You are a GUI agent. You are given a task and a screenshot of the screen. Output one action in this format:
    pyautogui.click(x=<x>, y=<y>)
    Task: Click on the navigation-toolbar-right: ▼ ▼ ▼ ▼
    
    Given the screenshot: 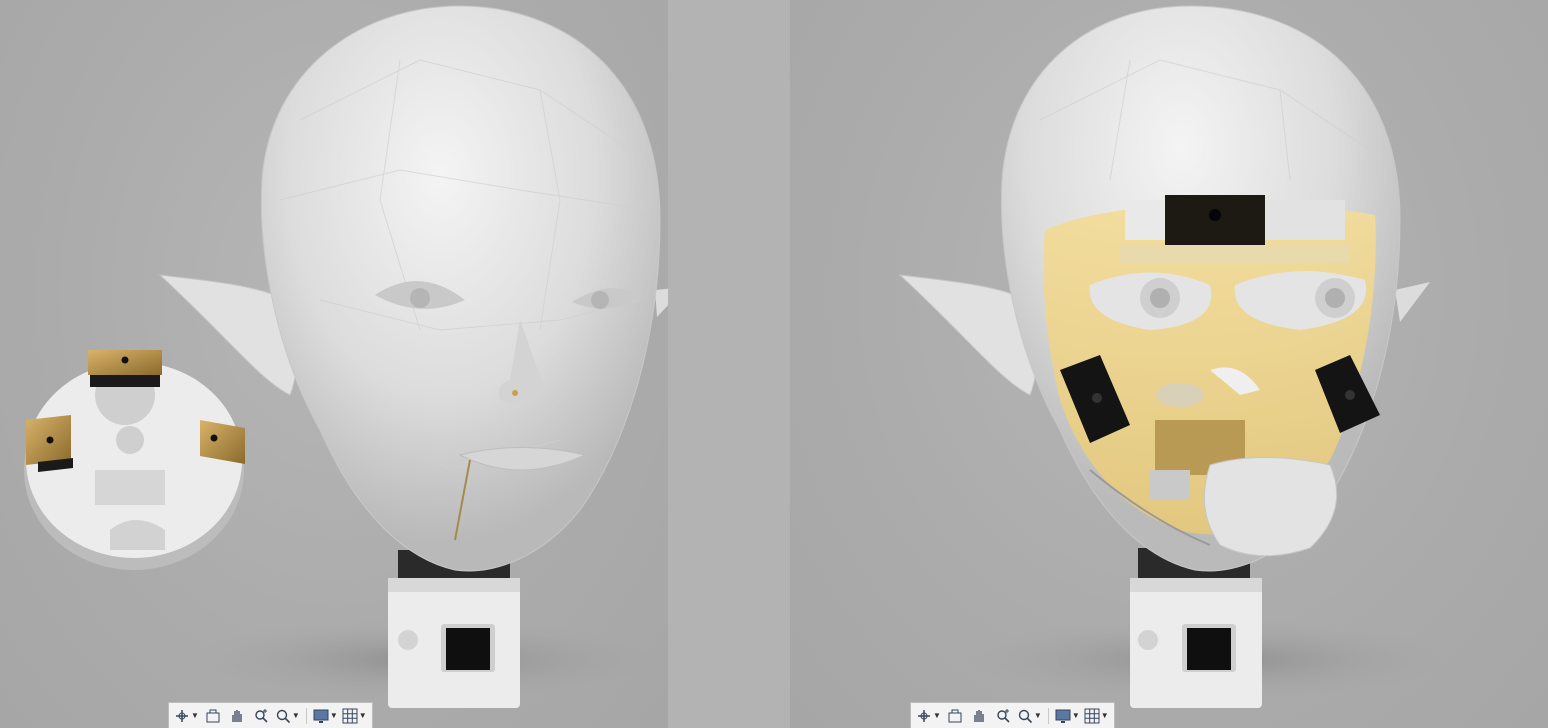 What is the action you would take?
    pyautogui.click(x=1012, y=715)
    